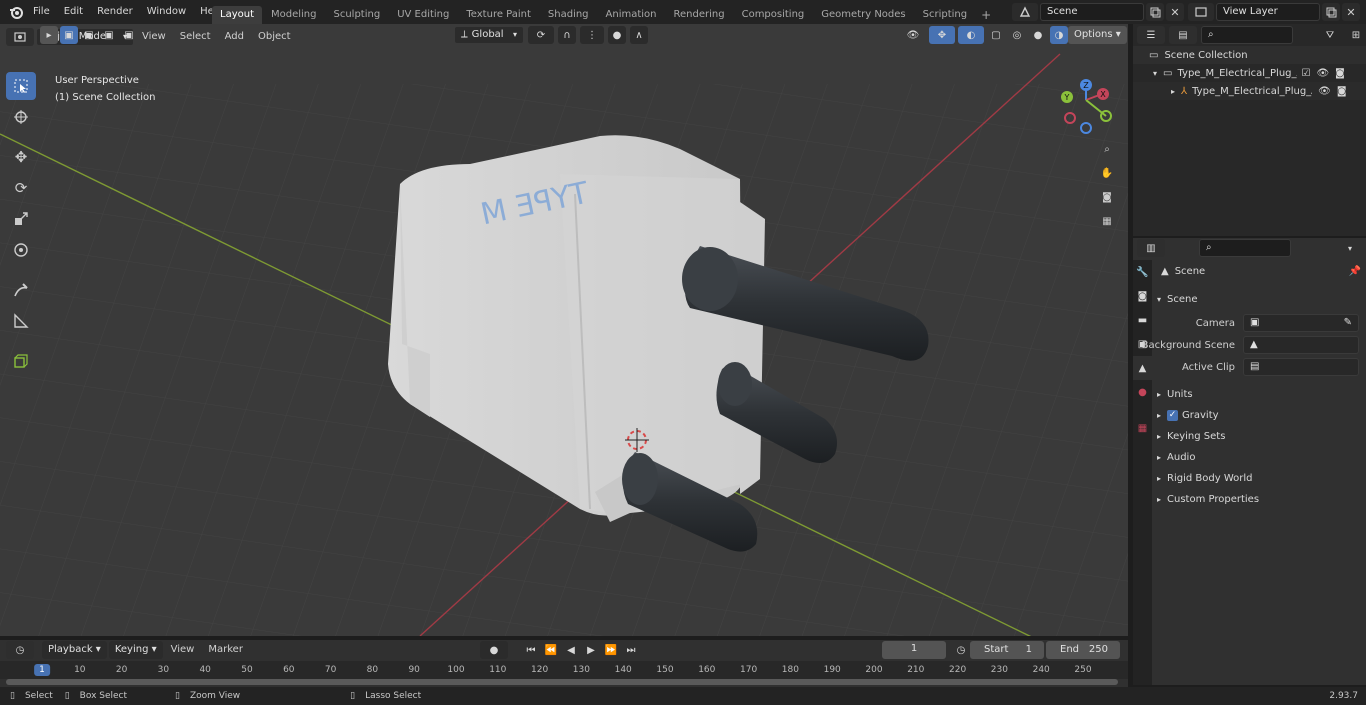 The height and width of the screenshot is (705, 1366). Describe the element at coordinates (1245, 248) in the screenshot. I see `properties-search-input: ⌕` at that location.